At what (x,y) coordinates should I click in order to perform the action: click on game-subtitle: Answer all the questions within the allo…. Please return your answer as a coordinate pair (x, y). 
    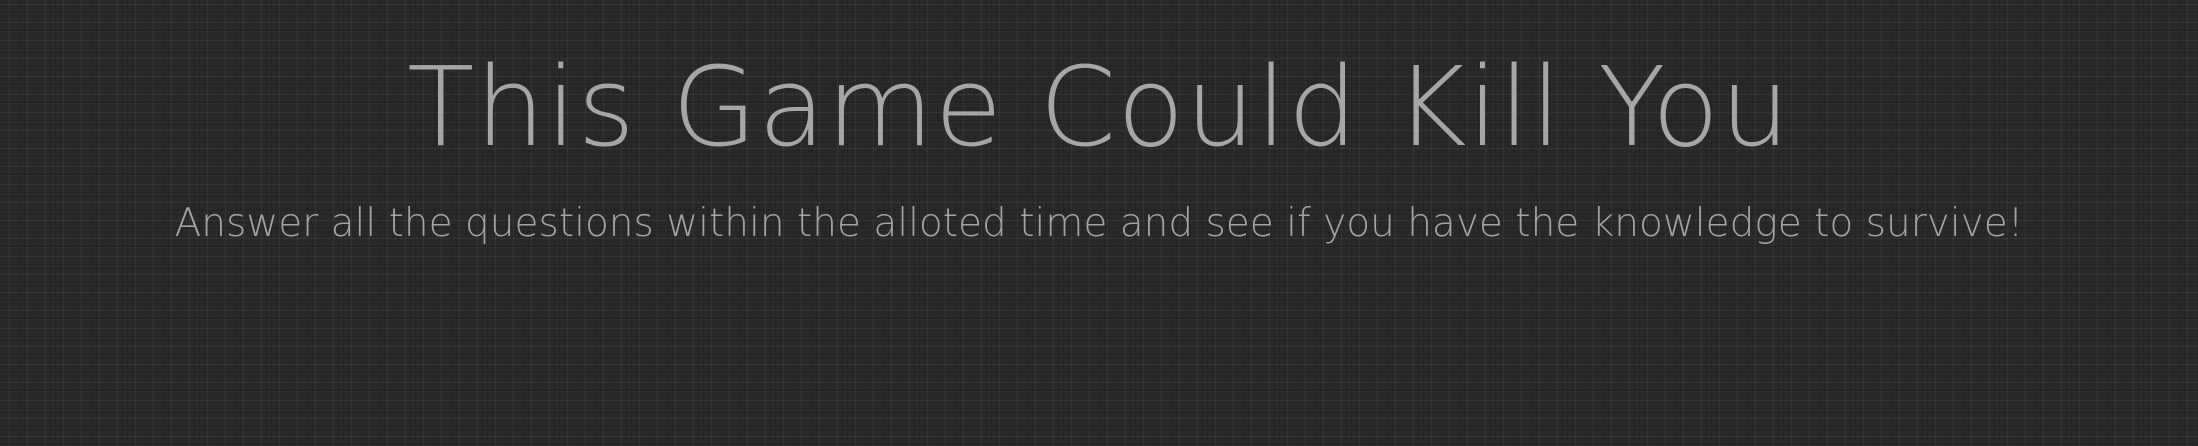
    Looking at the image, I should click on (1099, 223).